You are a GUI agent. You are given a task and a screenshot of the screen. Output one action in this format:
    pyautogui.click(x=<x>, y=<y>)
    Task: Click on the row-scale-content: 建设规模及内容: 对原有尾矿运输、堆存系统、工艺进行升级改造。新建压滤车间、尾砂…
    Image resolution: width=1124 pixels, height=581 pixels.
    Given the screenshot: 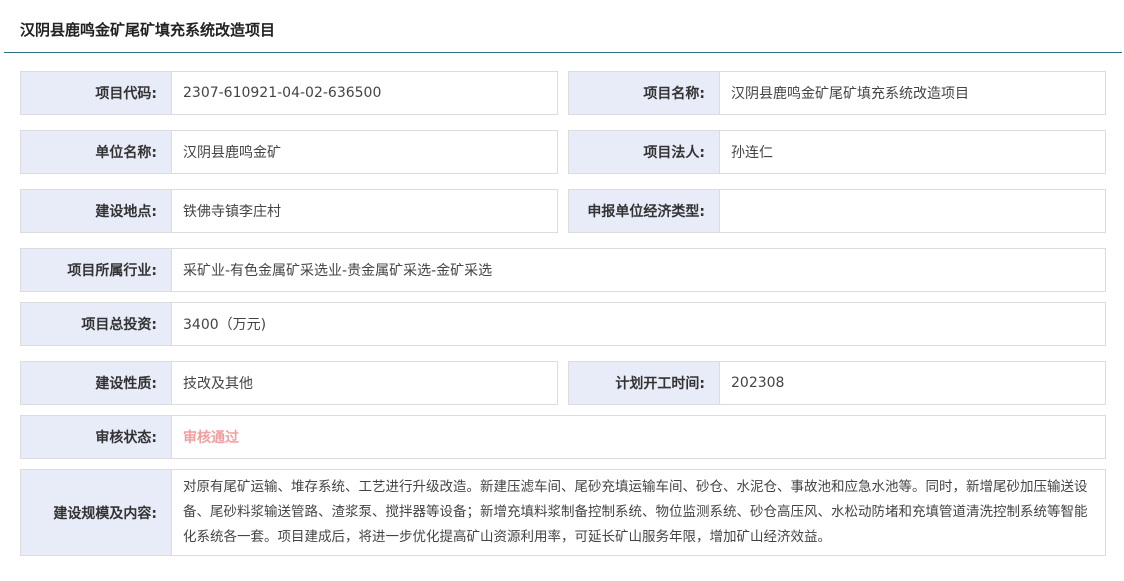 What is the action you would take?
    pyautogui.click(x=563, y=512)
    